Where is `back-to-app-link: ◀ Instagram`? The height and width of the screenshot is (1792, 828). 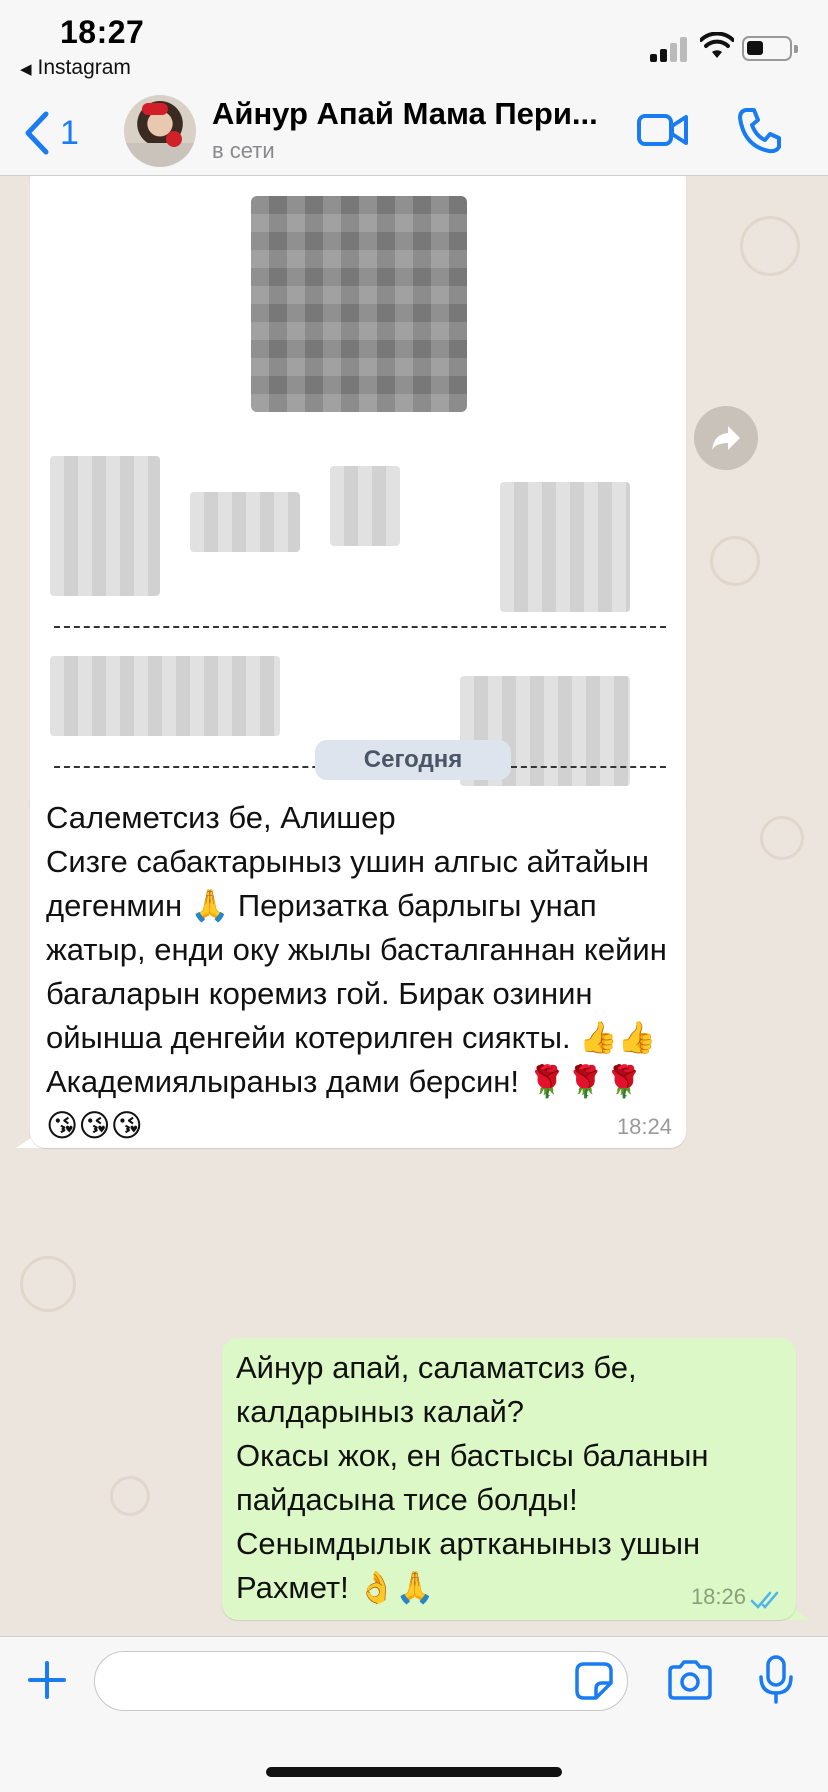
back-to-app-link: ◀ Instagram is located at coordinates (75, 68).